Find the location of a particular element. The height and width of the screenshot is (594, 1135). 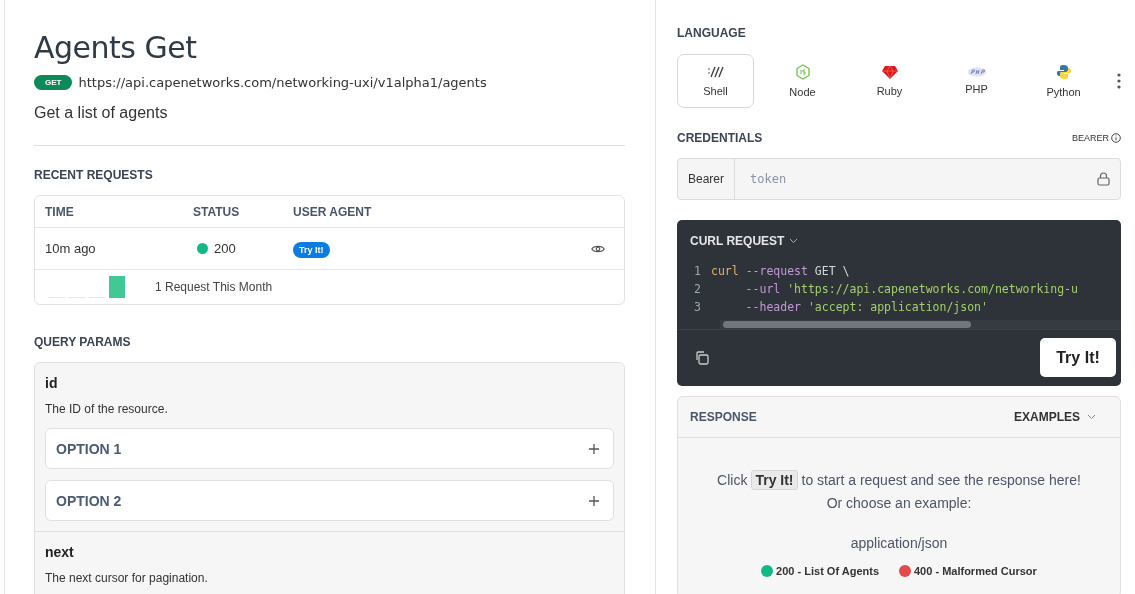

section-heading: RESPONSE is located at coordinates (723, 417).